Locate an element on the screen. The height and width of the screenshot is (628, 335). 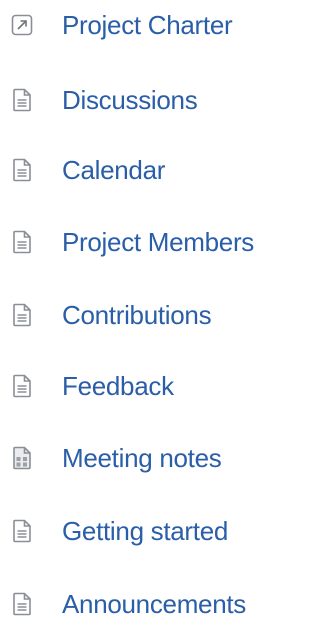
page-link-meeting-notes: Meeting notes is located at coordinates (167, 458).